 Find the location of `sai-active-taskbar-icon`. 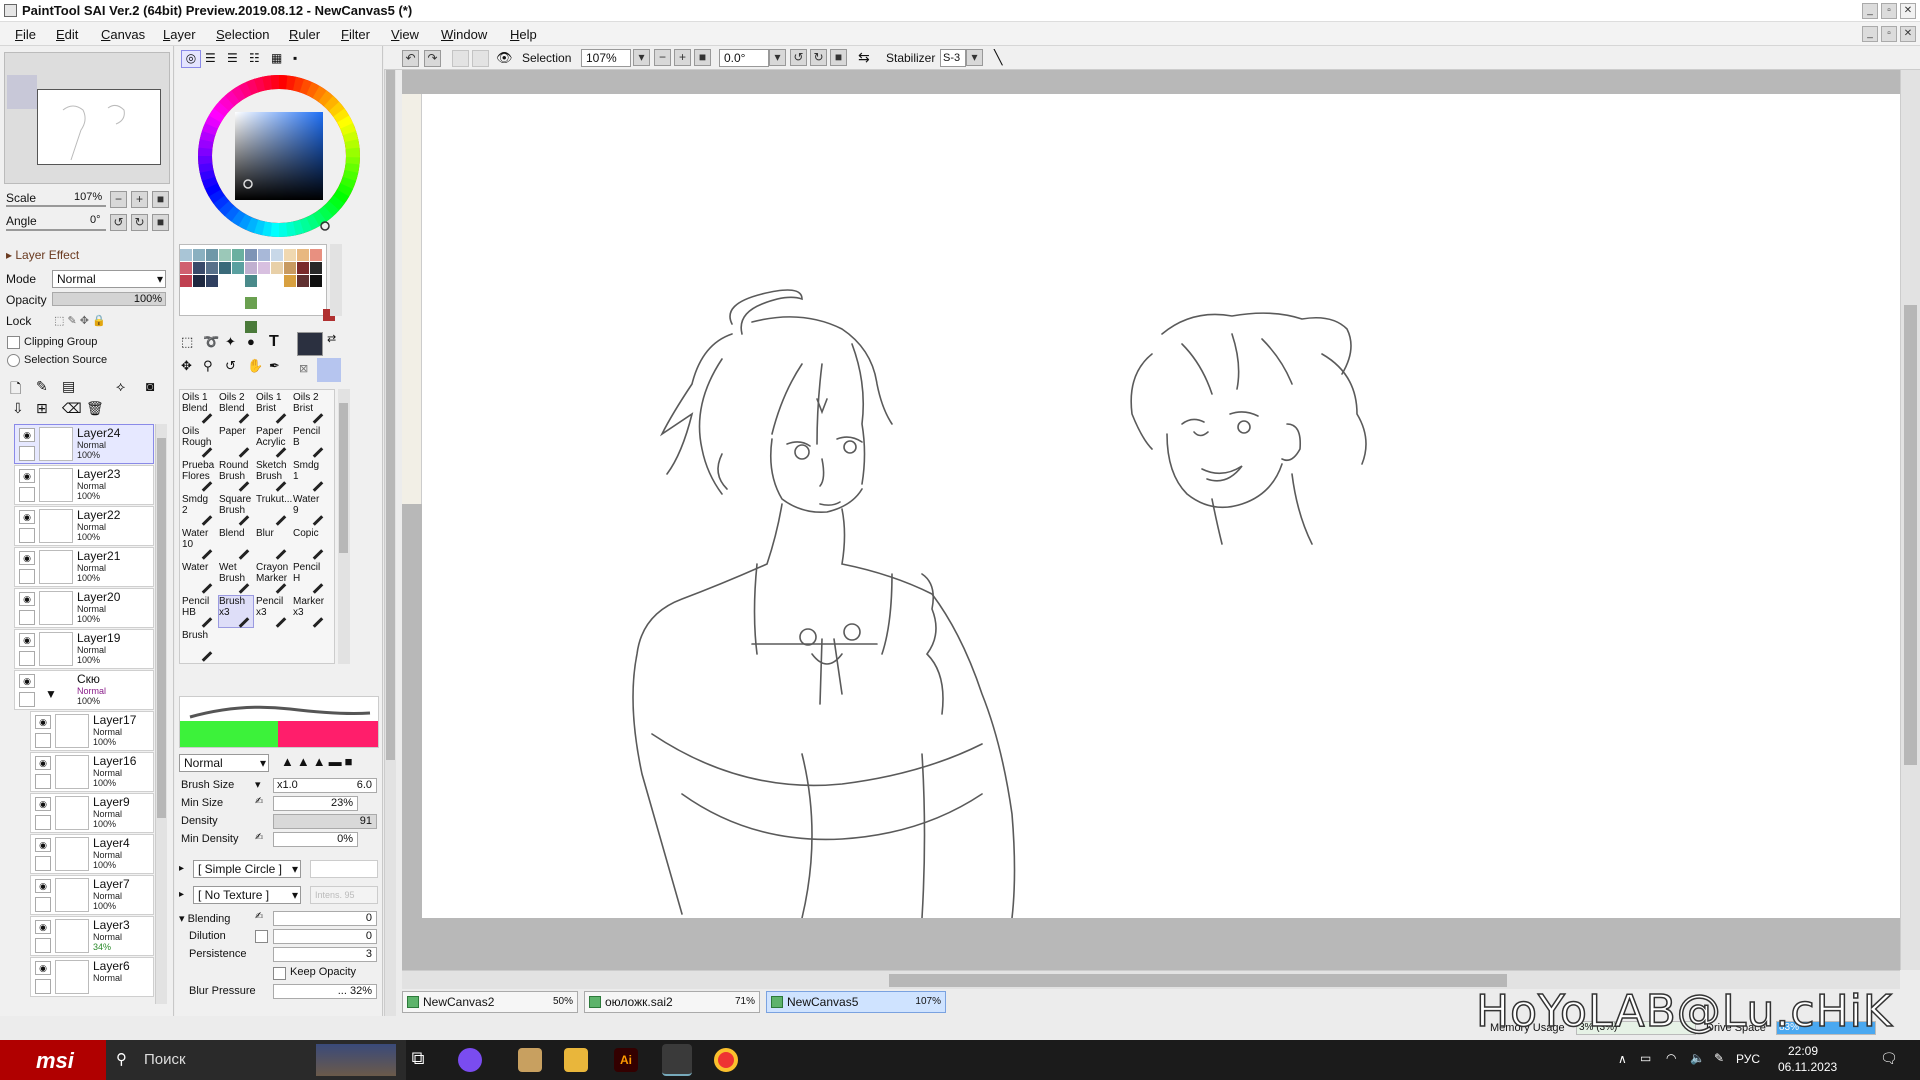

sai-active-taskbar-icon is located at coordinates (677, 1060).